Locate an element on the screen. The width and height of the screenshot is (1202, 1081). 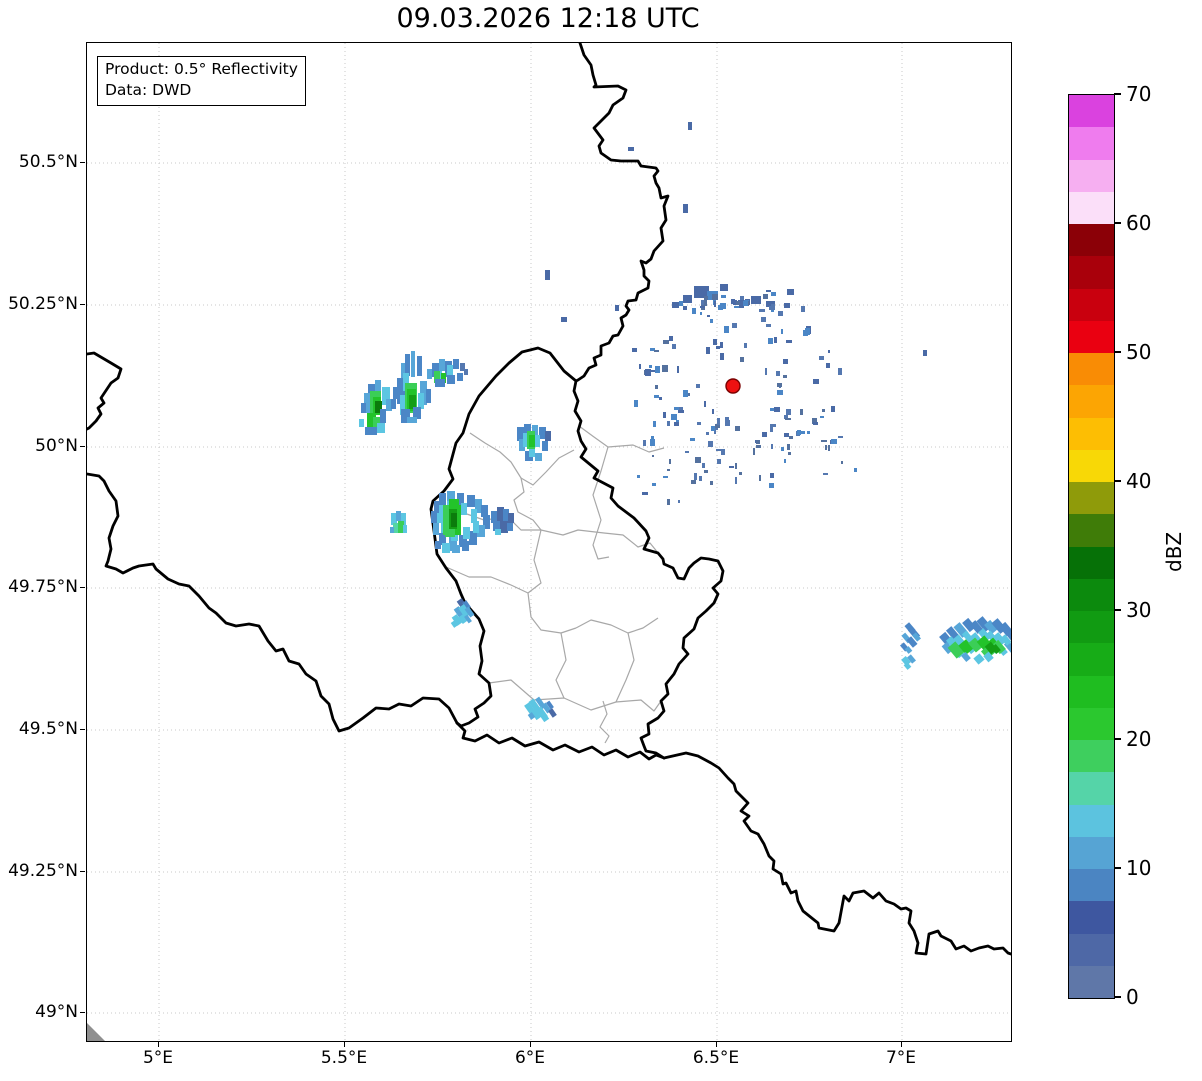
x-tick-label: 5.5°E is located at coordinates (344, 1058).